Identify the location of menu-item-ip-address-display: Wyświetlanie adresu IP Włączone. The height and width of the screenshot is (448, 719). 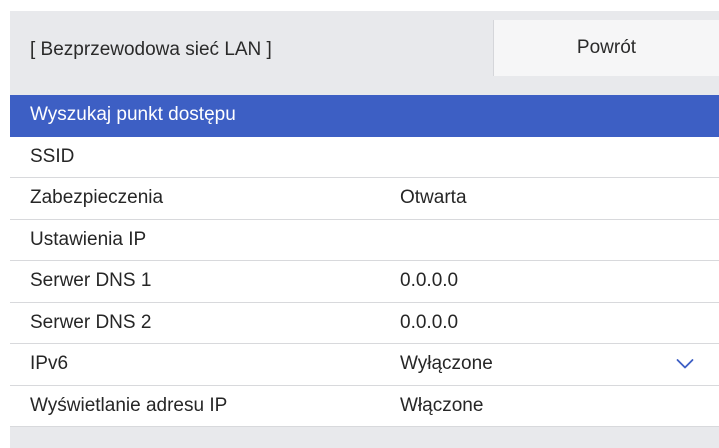
(364, 406).